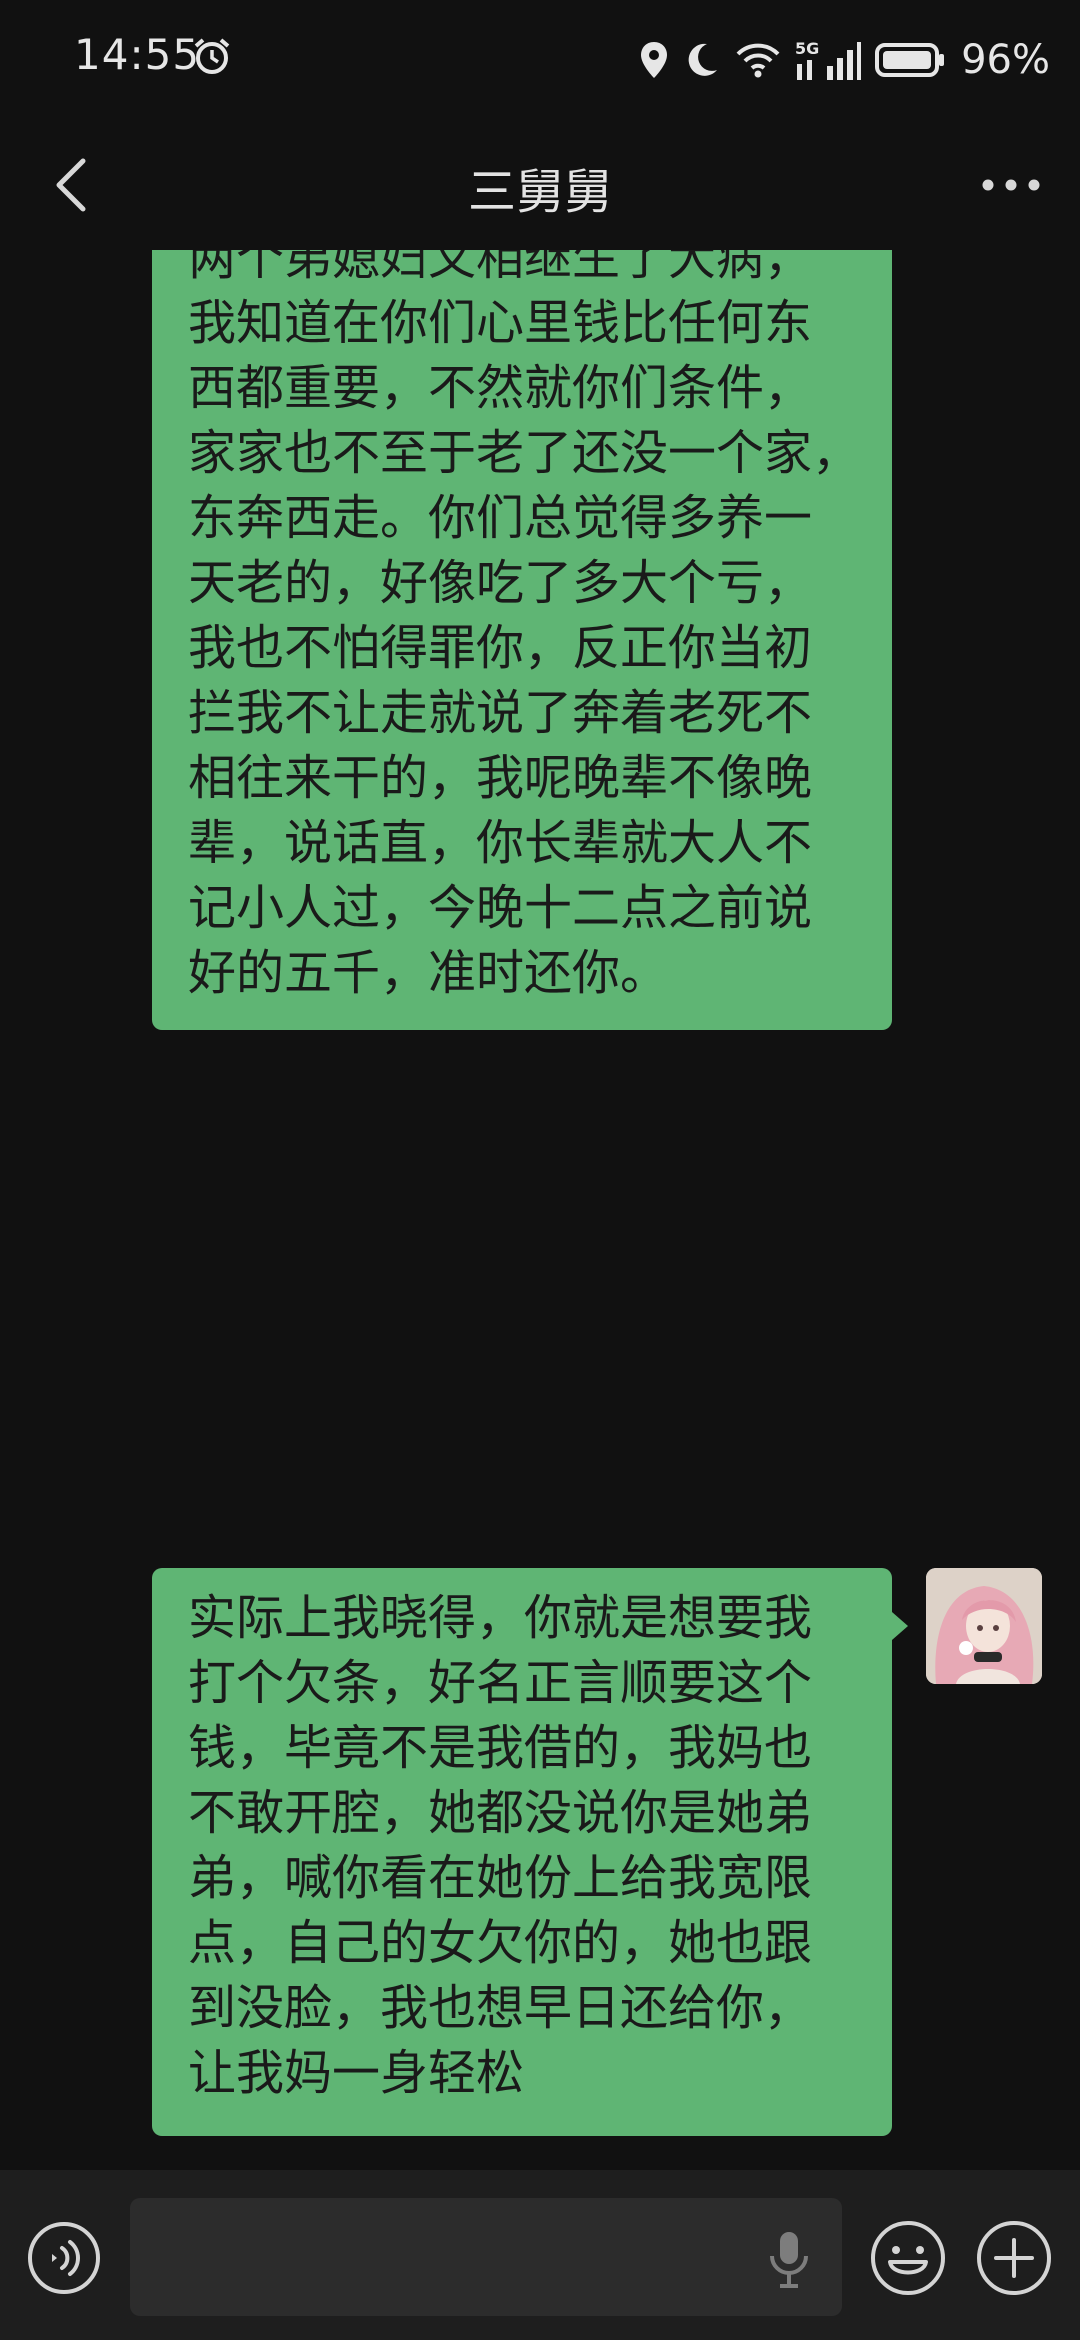  Describe the element at coordinates (807, 48) in the screenshot. I see `svg-text: 5G` at that location.